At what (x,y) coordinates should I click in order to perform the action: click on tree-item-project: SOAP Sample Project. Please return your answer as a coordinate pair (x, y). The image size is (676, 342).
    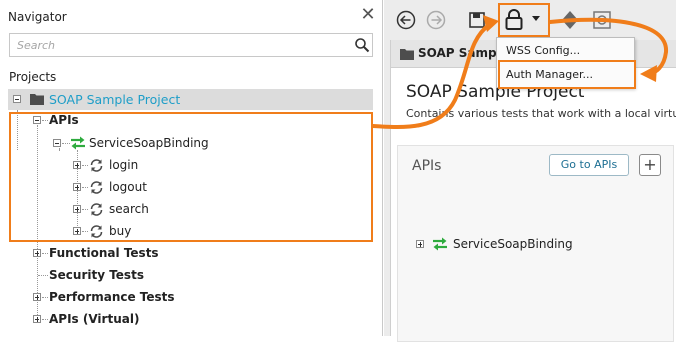
    Looking at the image, I should click on (190, 99).